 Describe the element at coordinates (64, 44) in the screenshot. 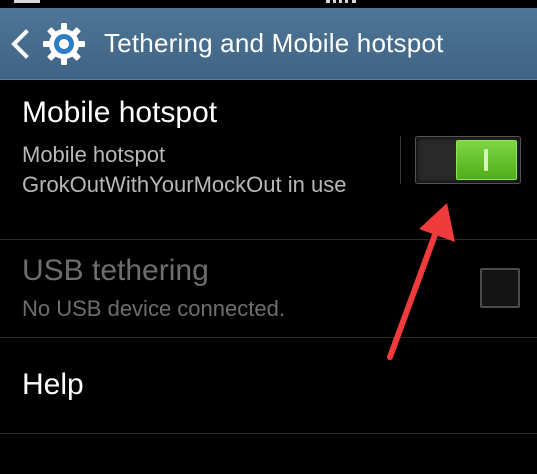

I see `gear-icon` at that location.